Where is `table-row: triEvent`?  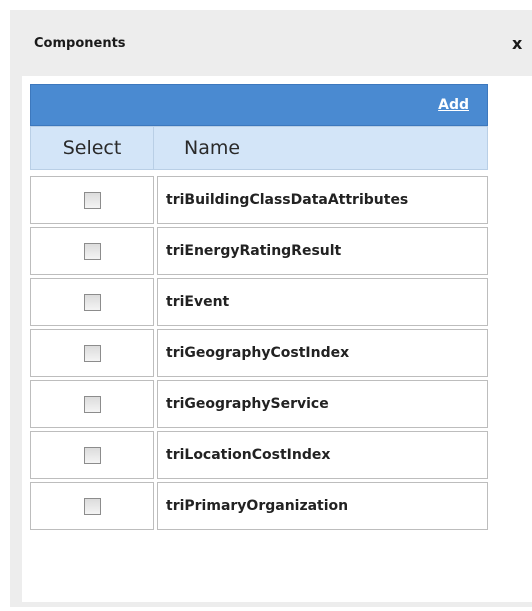
table-row: triEvent is located at coordinates (259, 302).